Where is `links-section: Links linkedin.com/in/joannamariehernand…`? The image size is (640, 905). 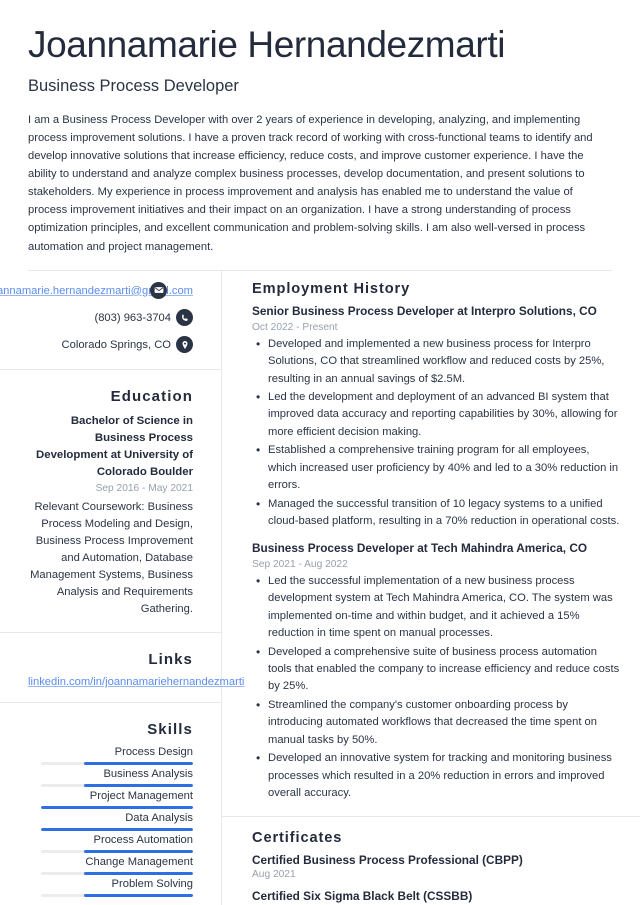
links-section: Links linkedin.com/in/joannamariehernand… is located at coordinates (136, 669).